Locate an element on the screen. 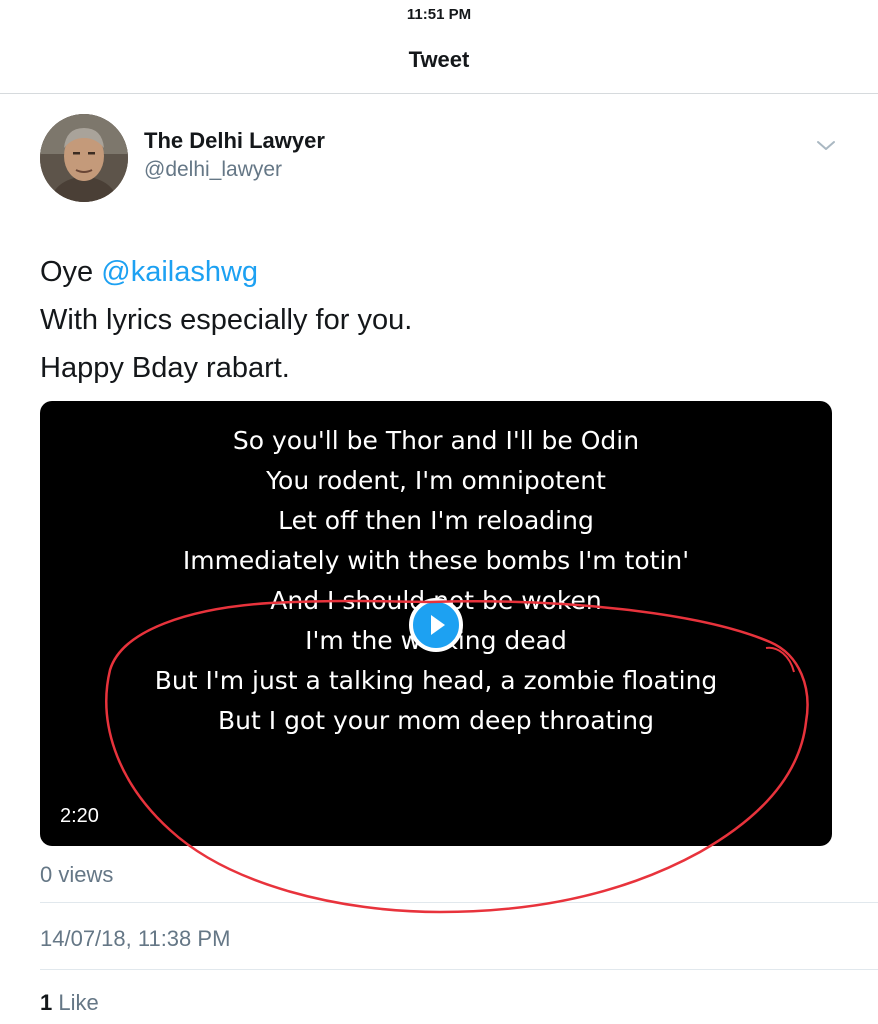 The image size is (878, 1024). tweet-line-1: Oye @kailashwg is located at coordinates (226, 272).